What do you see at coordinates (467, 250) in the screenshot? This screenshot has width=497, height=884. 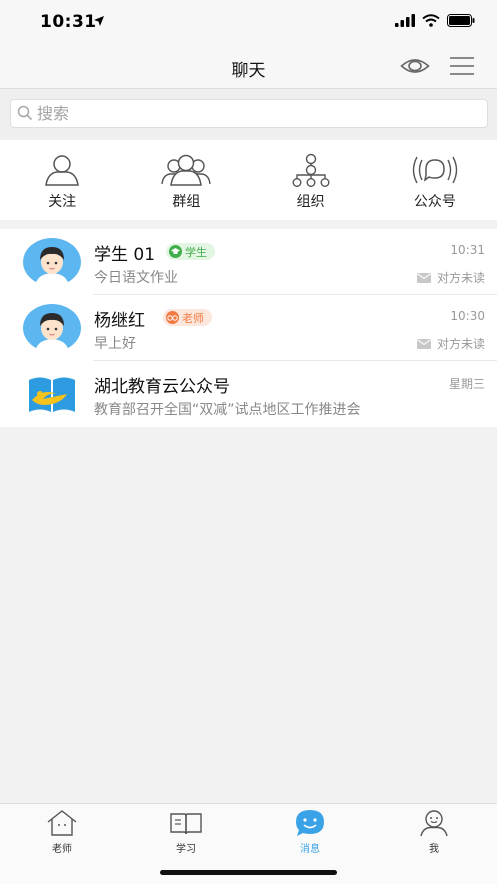 I see `chat-time: 10:31` at bounding box center [467, 250].